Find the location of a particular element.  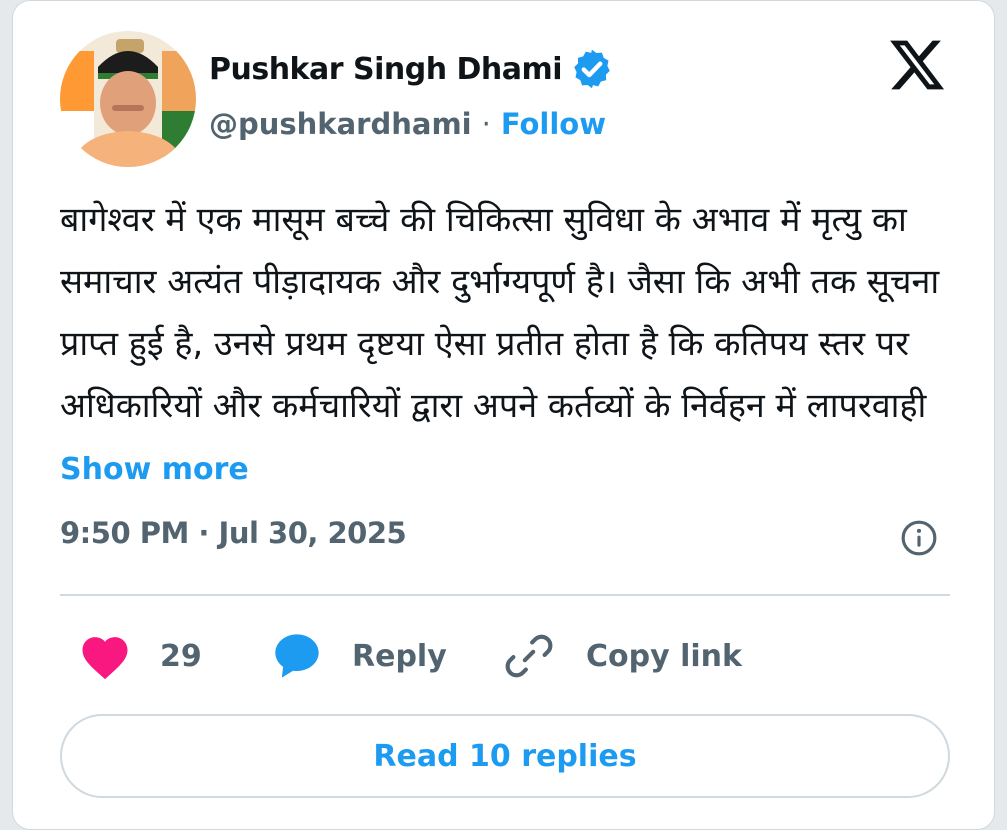

divider is located at coordinates (505, 595).